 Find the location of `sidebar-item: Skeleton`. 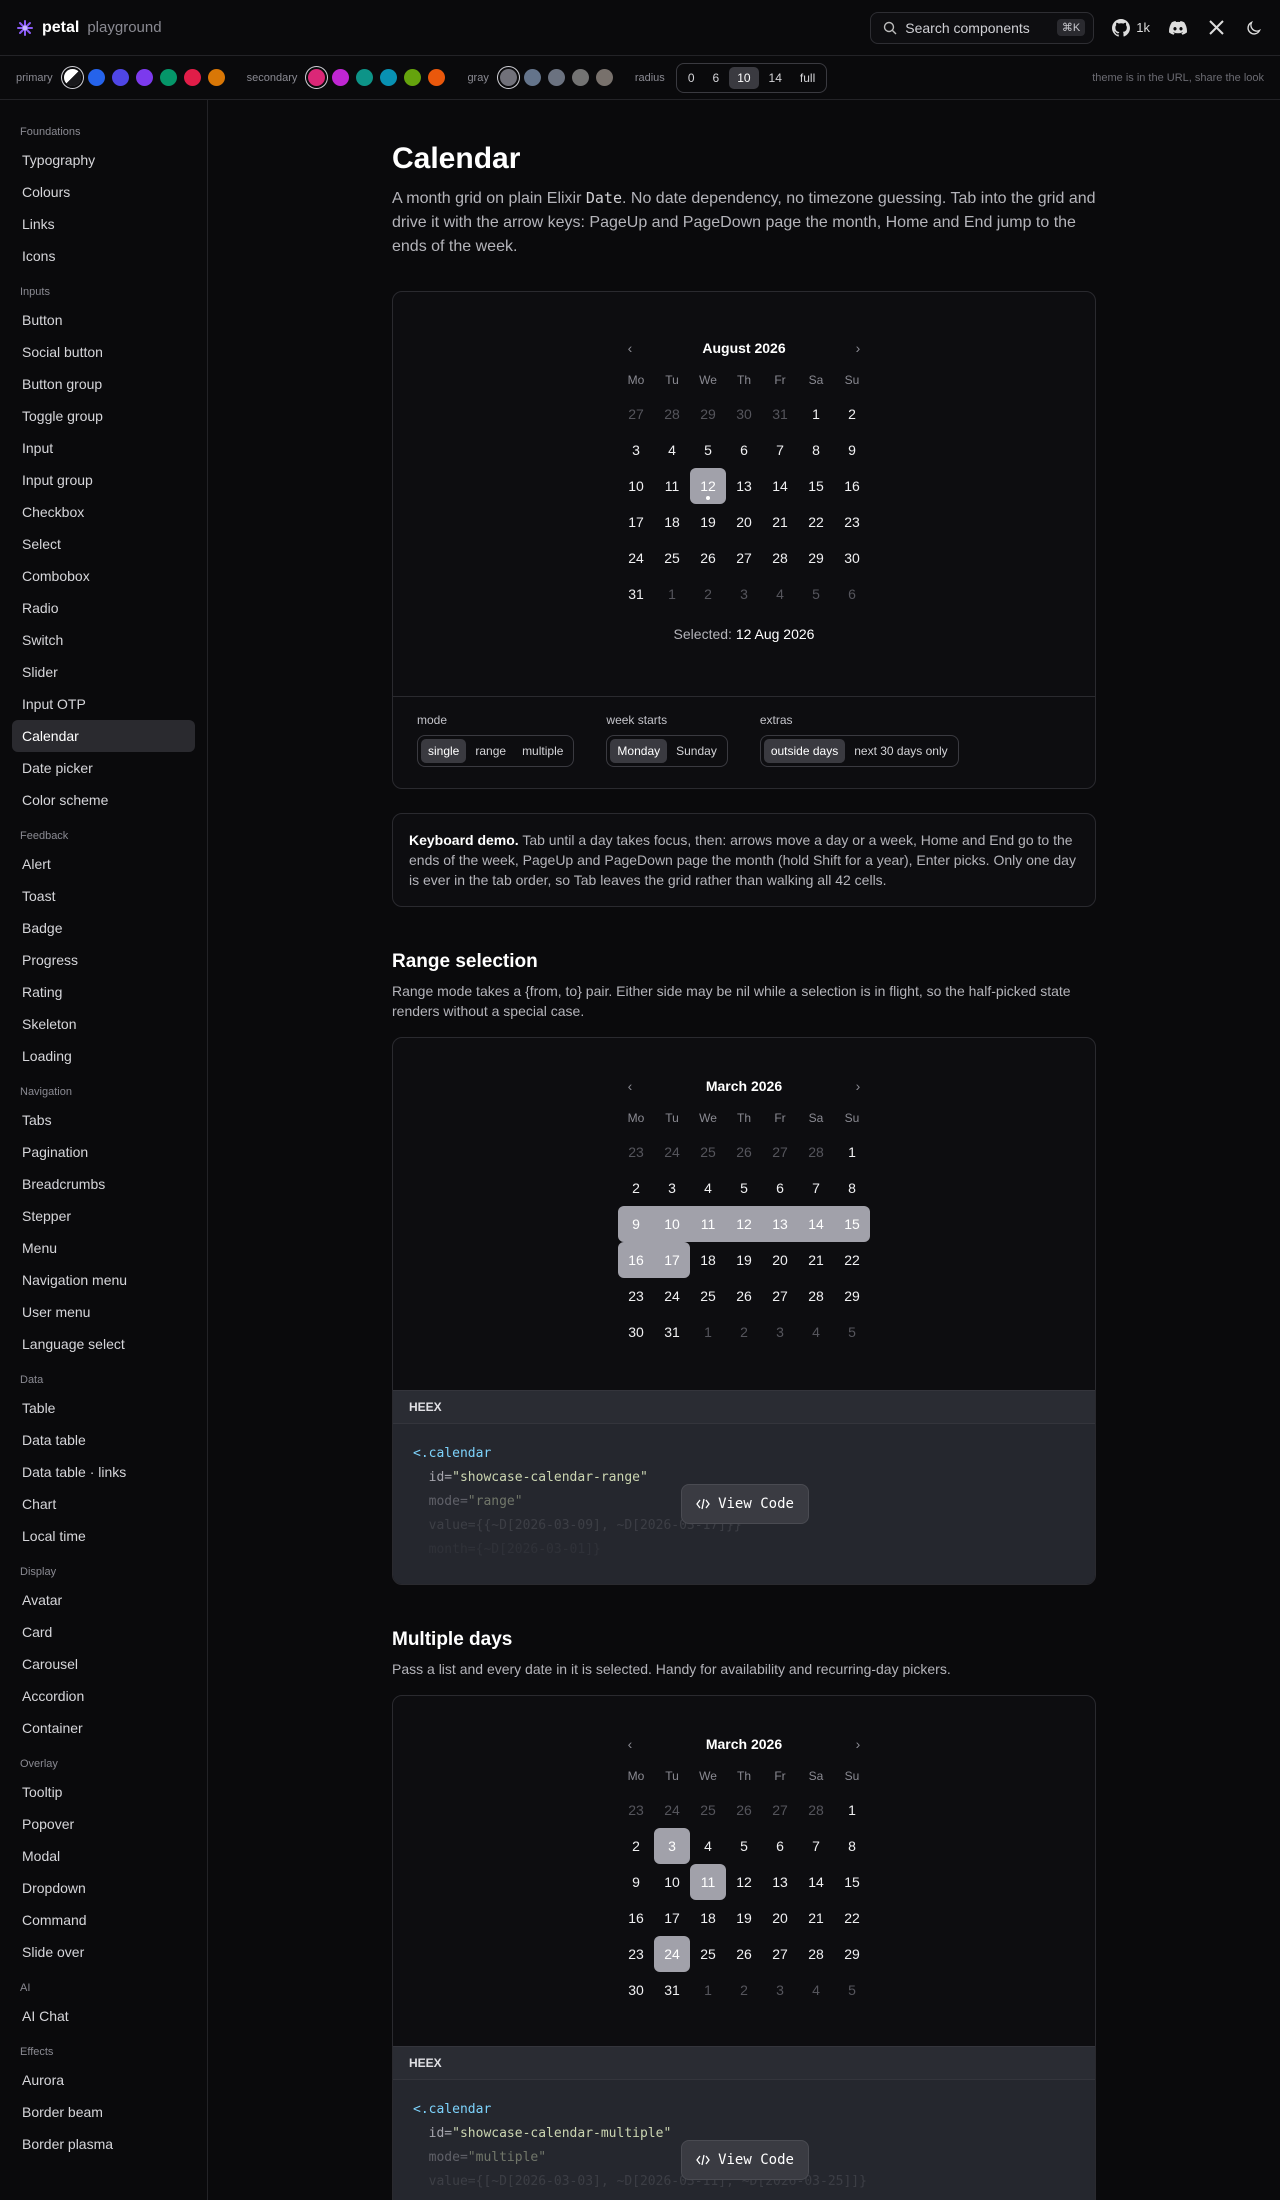

sidebar-item: Skeleton is located at coordinates (103, 1024).